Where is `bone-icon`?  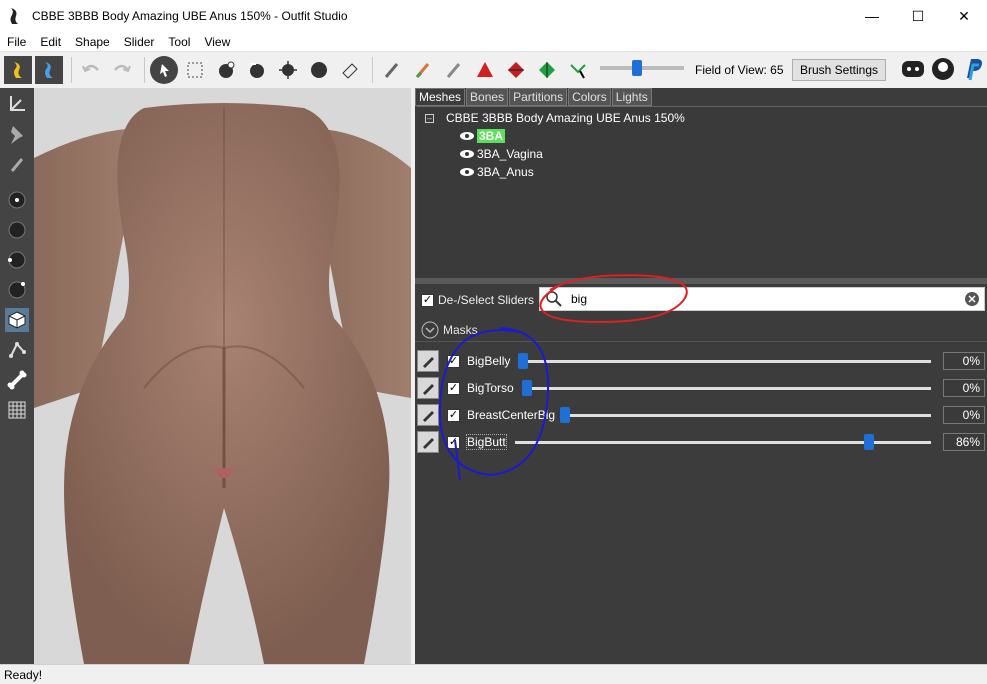
bone-icon is located at coordinates (17, 380).